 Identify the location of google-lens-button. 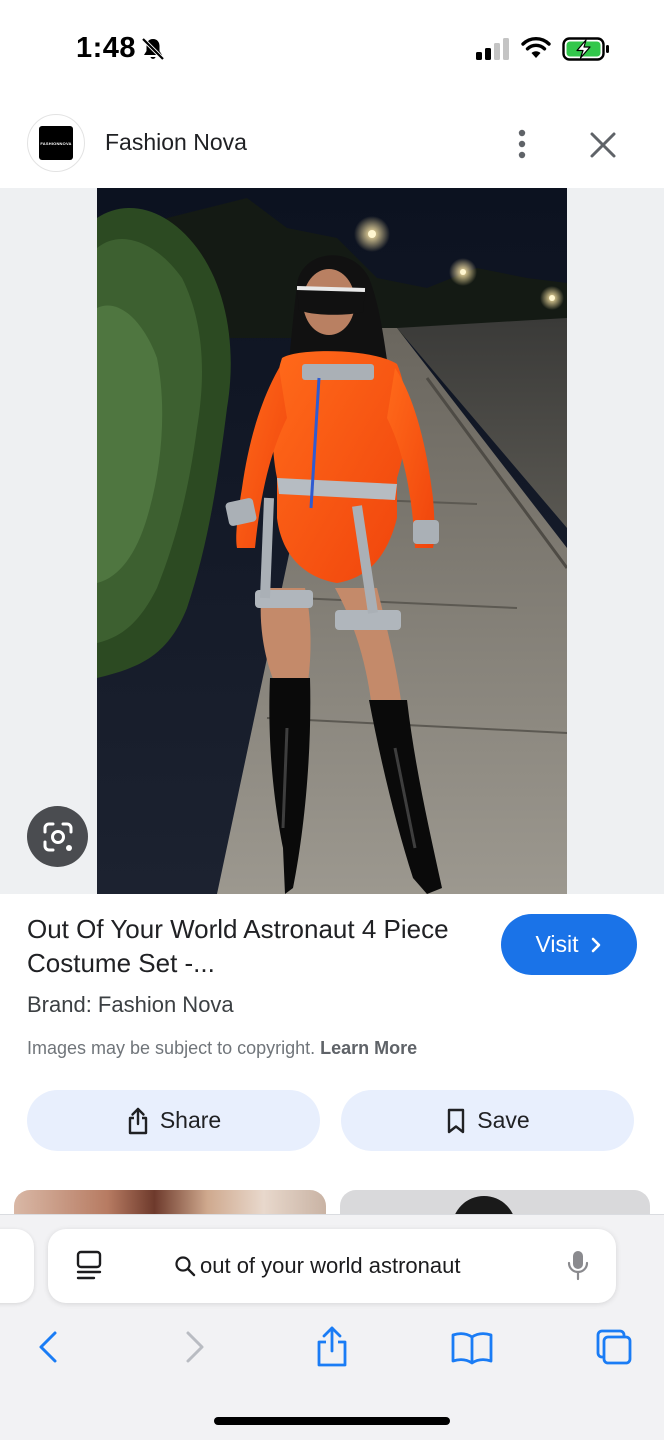
(57, 836).